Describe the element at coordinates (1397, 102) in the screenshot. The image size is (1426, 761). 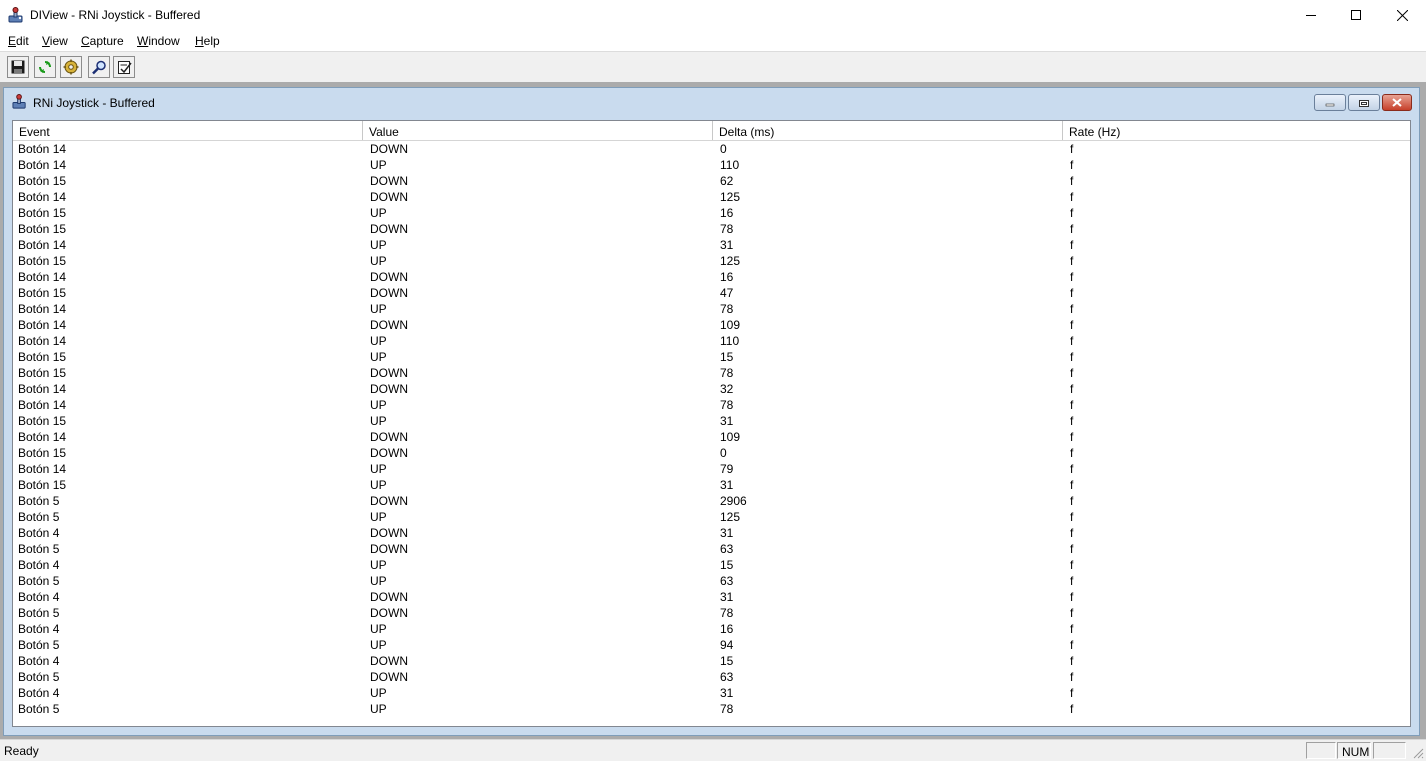
I see `child-close-button` at that location.